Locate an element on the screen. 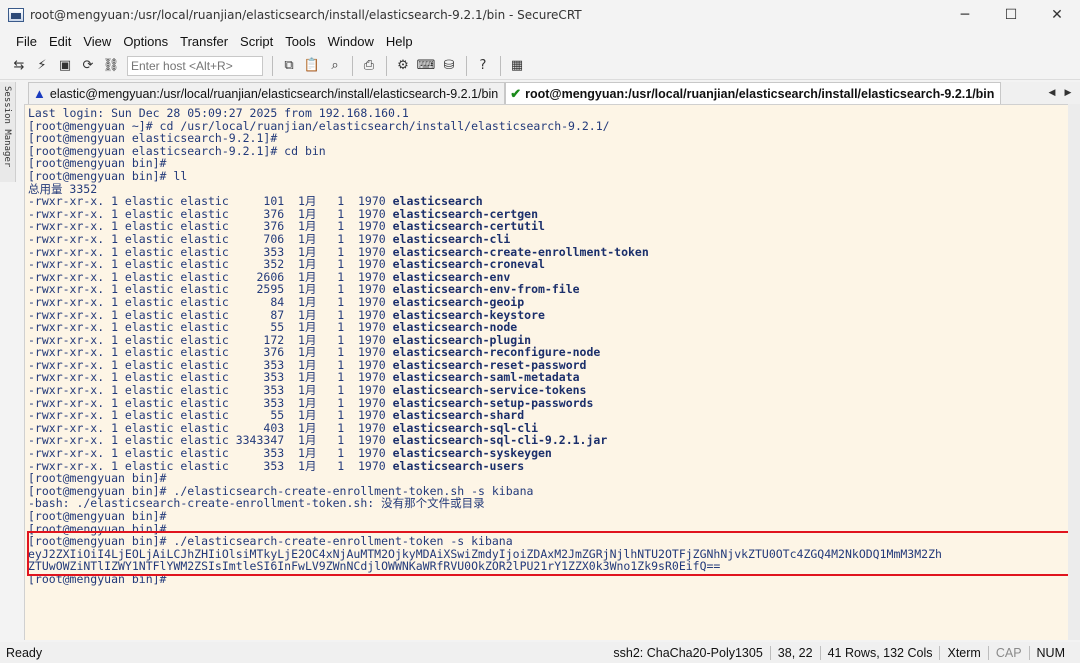 This screenshot has height=663, width=1080. maximize-button: ☐ is located at coordinates (1011, 15).